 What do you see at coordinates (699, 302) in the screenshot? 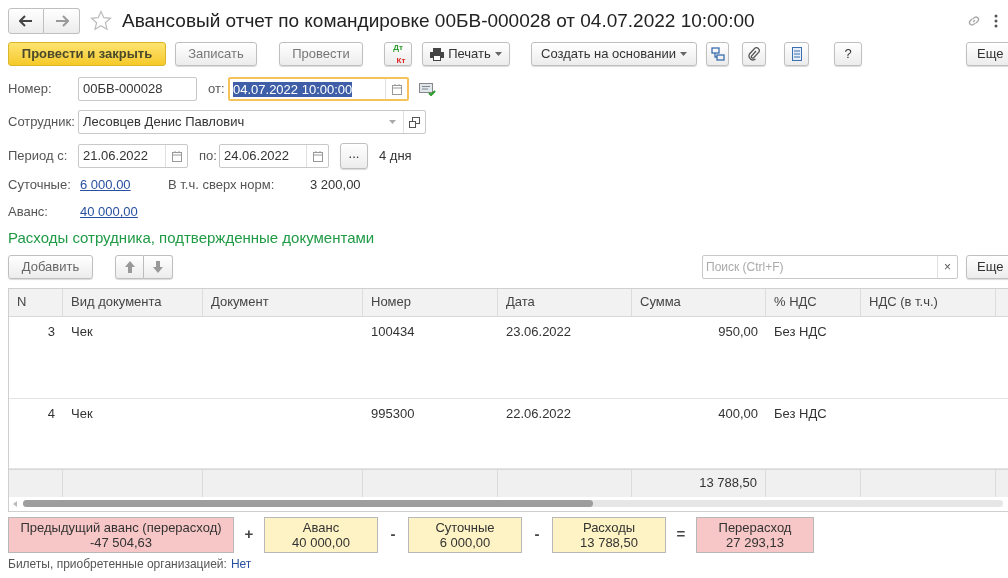
I see `column-header: Сумма` at bounding box center [699, 302].